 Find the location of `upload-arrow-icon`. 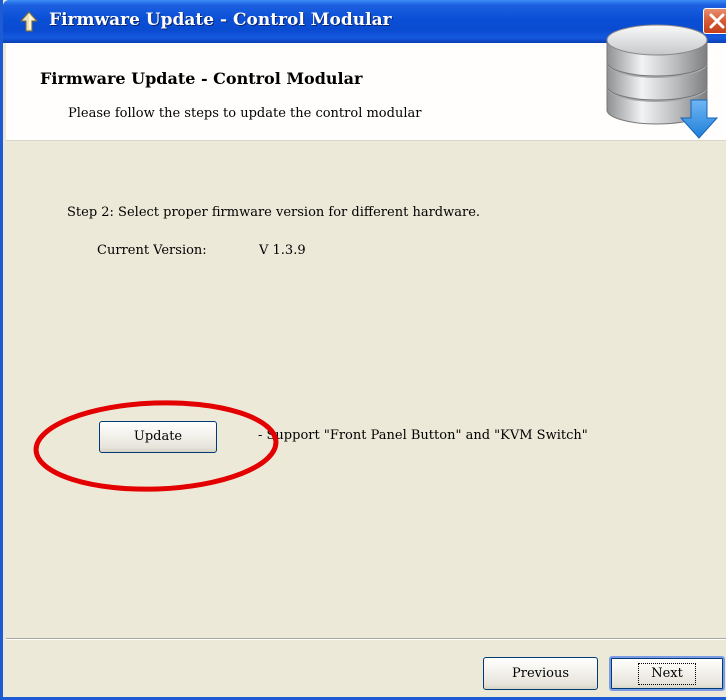

upload-arrow-icon is located at coordinates (29, 21).